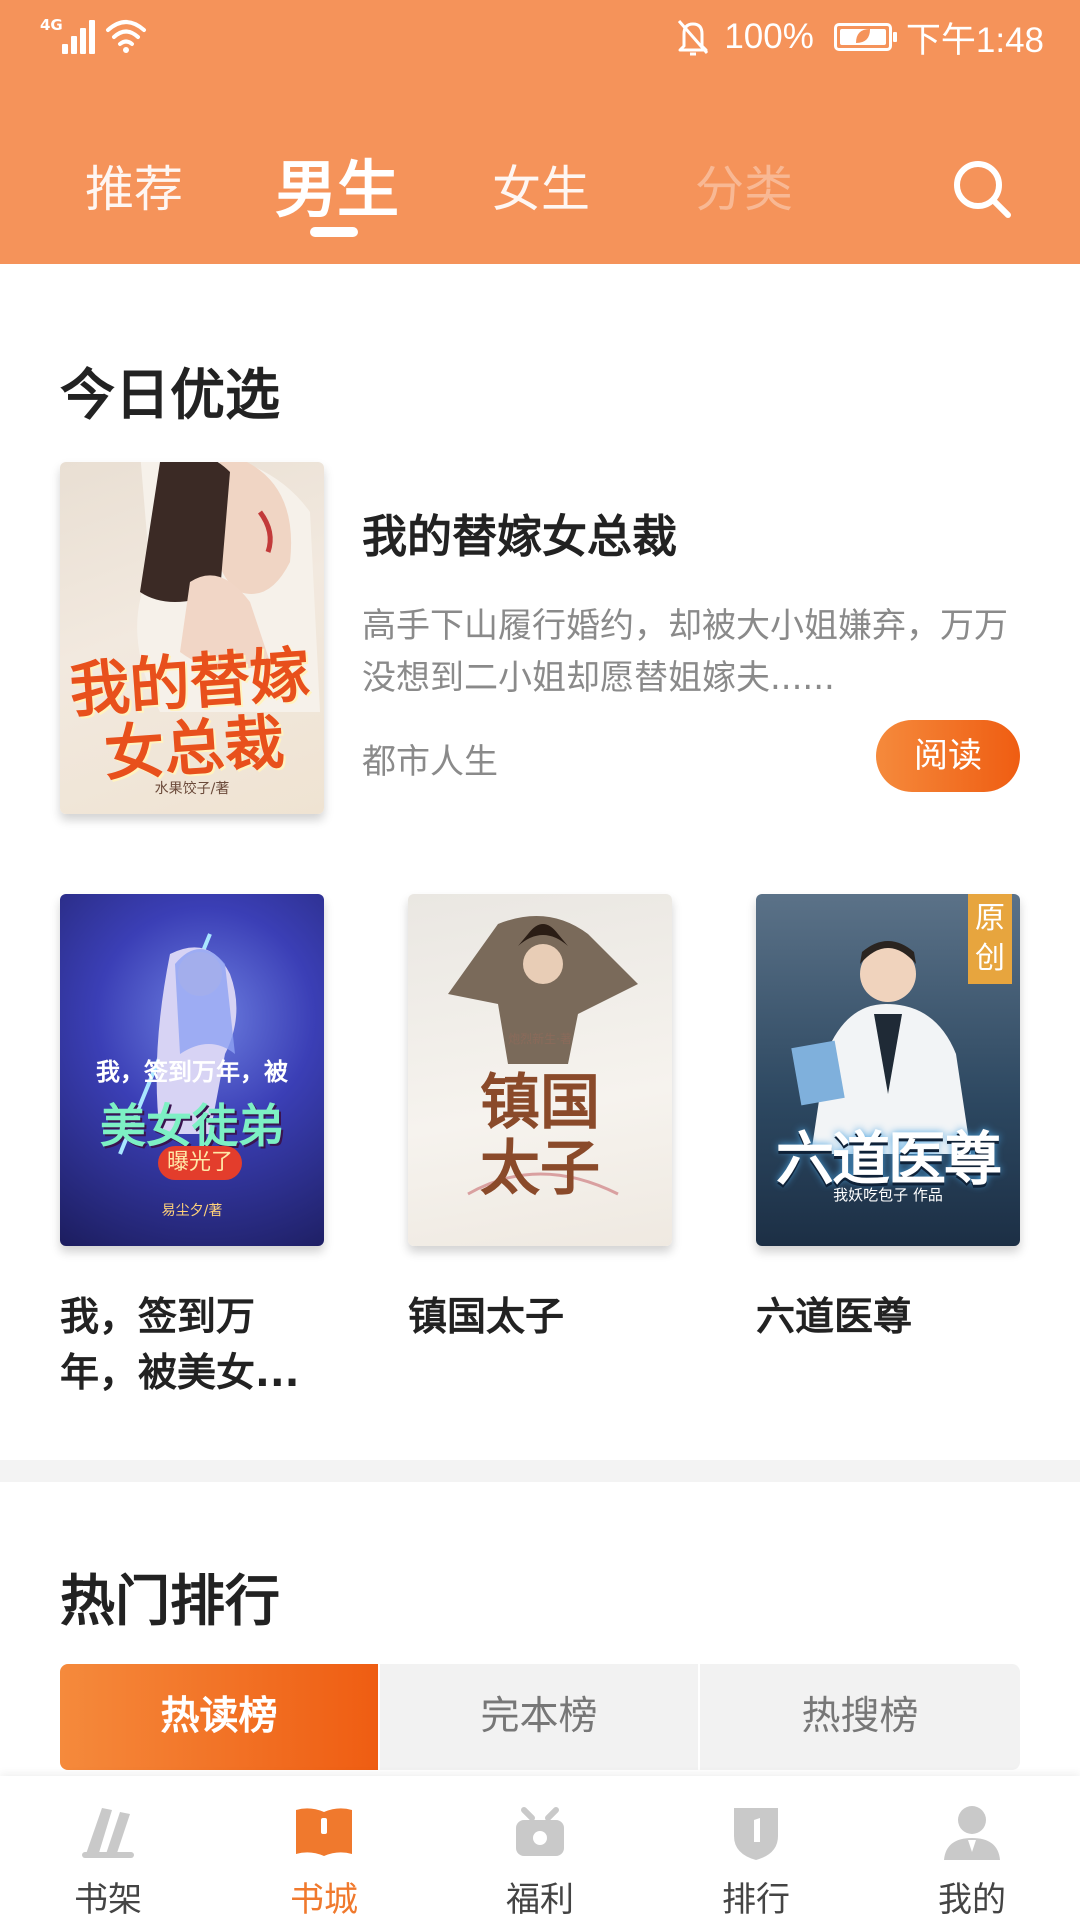  I want to click on nav-welfare: 福利, so click(540, 1848).